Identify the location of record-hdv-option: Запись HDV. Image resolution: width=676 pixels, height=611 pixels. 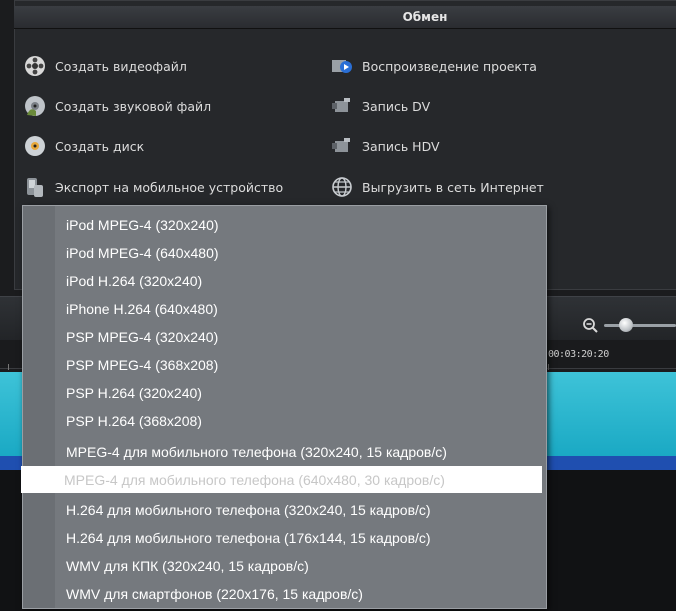
(385, 146).